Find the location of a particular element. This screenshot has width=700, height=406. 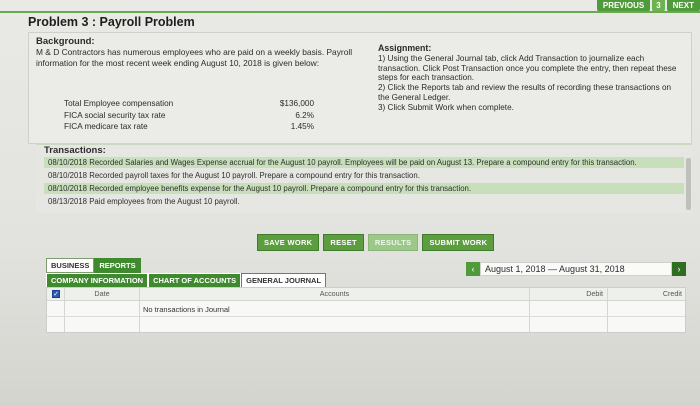

payroll-row: FICA social security tax rate 6.2% is located at coordinates (189, 116).